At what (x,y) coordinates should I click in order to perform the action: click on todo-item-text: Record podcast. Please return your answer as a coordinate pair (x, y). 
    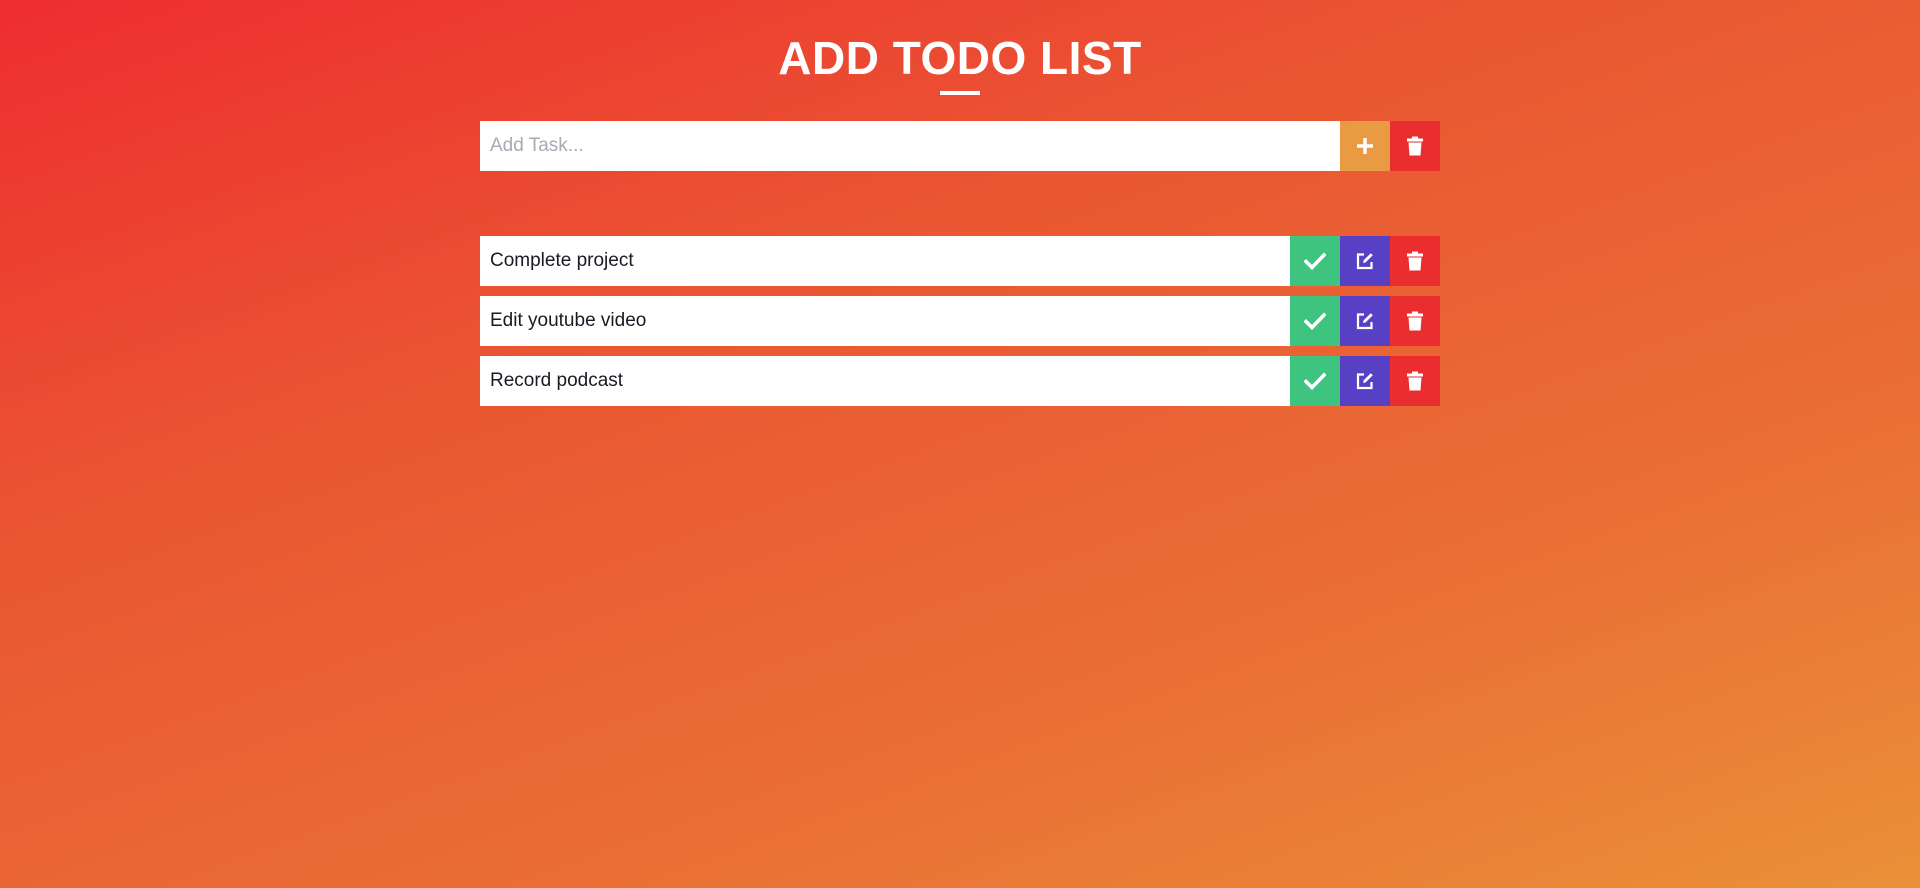
    Looking at the image, I should click on (885, 381).